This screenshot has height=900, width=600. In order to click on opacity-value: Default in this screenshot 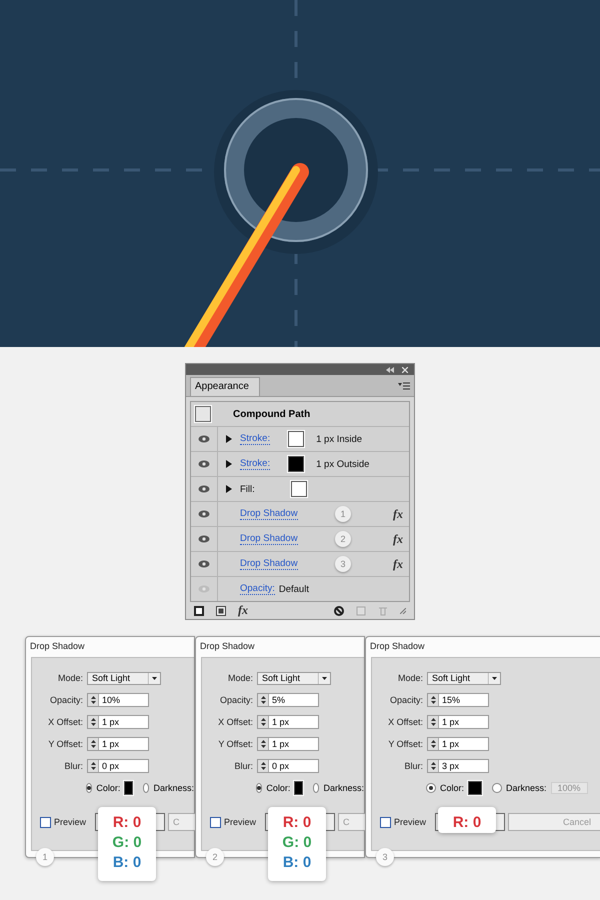, I will do `click(293, 589)`.